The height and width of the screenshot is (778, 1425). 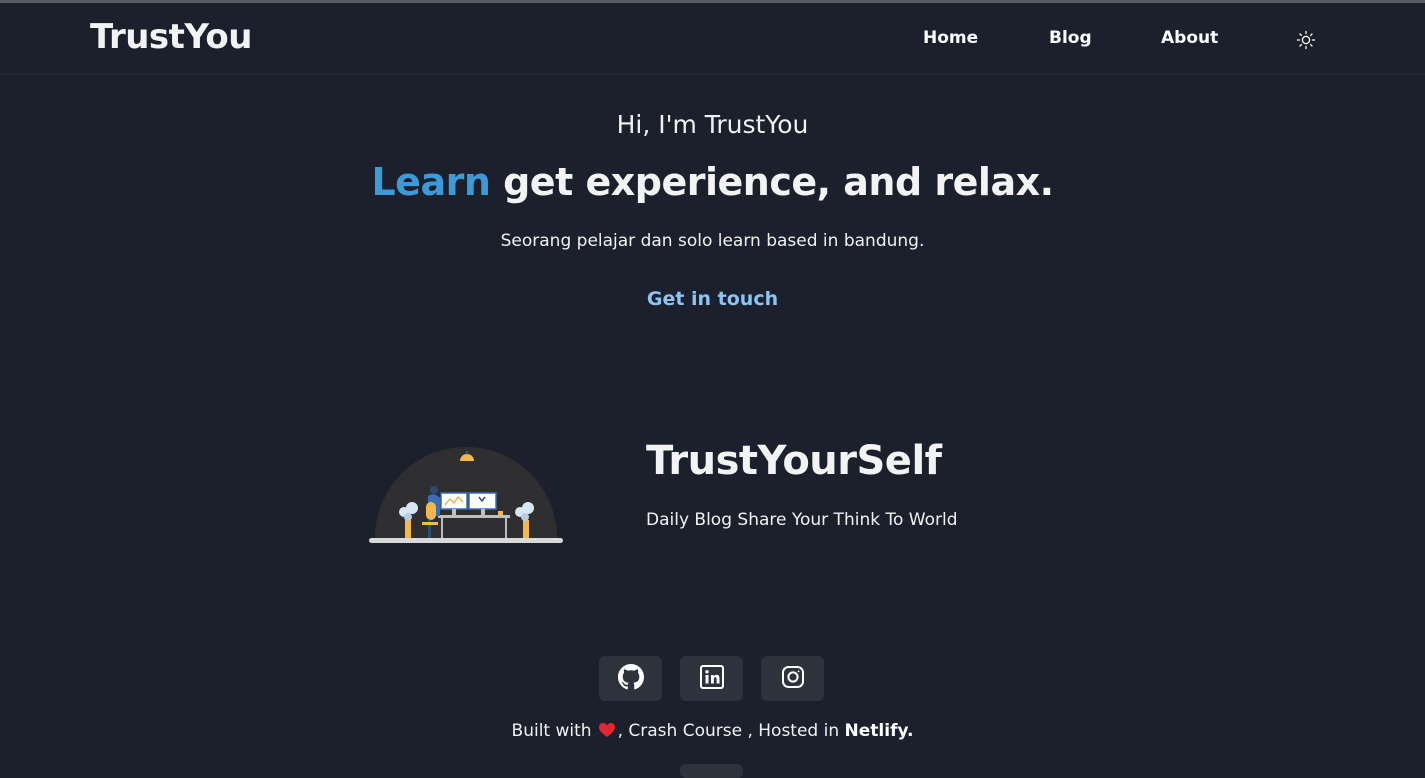 I want to click on navbar: TrustYou Home Blog About, so click(x=712, y=39).